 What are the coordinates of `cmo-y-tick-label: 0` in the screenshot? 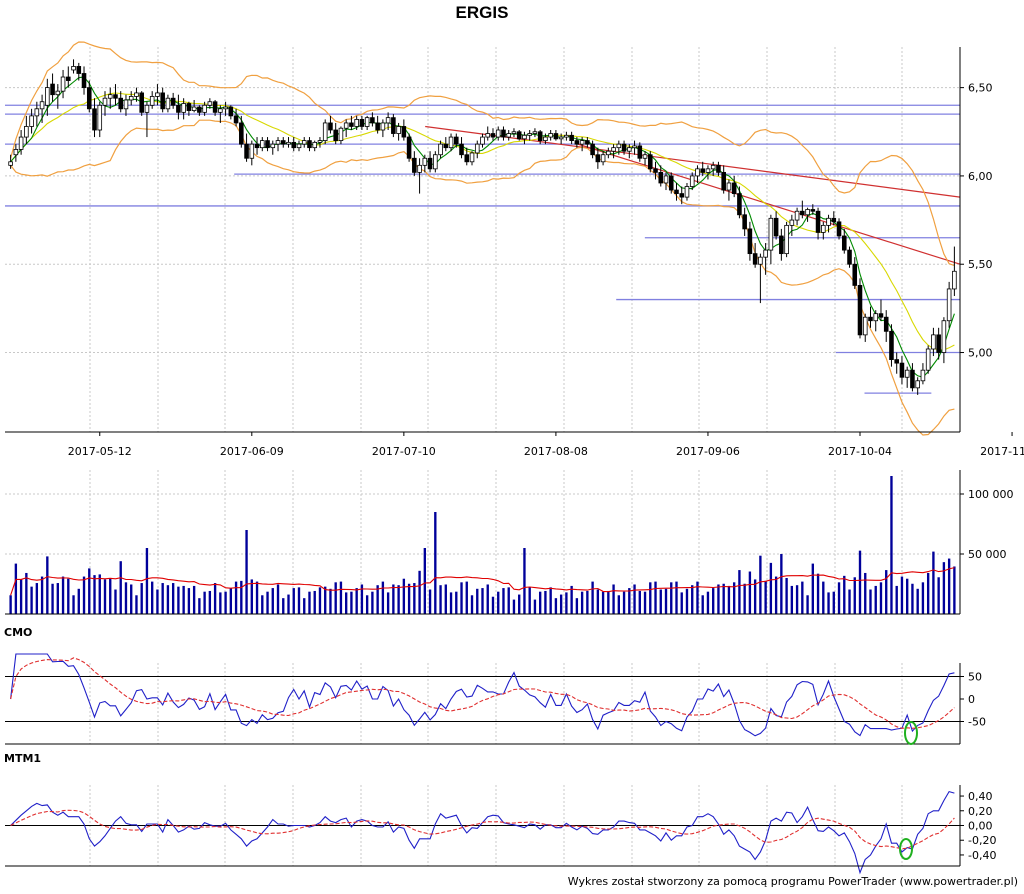 It's located at (971, 699).